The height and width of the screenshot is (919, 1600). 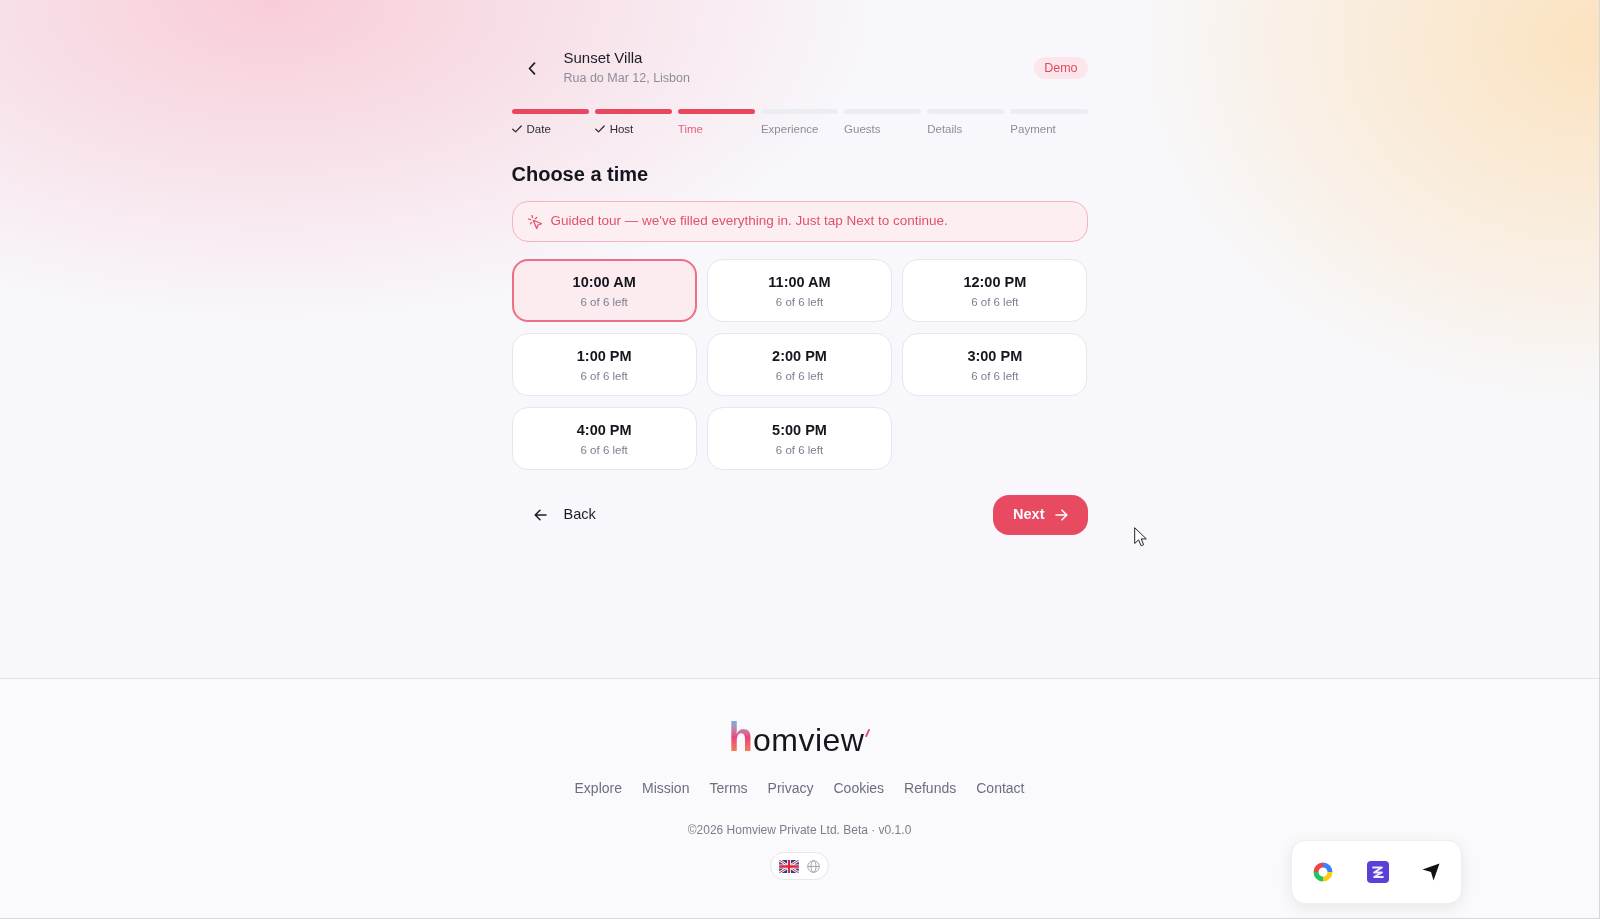 I want to click on pointer-click-icon, so click(x=534, y=221).